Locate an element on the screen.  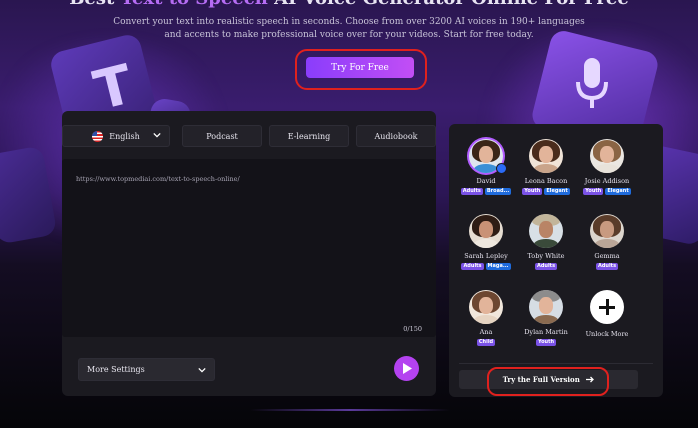
voice-card-josie-addison: Josie Addison Youth Elegant is located at coordinates (607, 167).